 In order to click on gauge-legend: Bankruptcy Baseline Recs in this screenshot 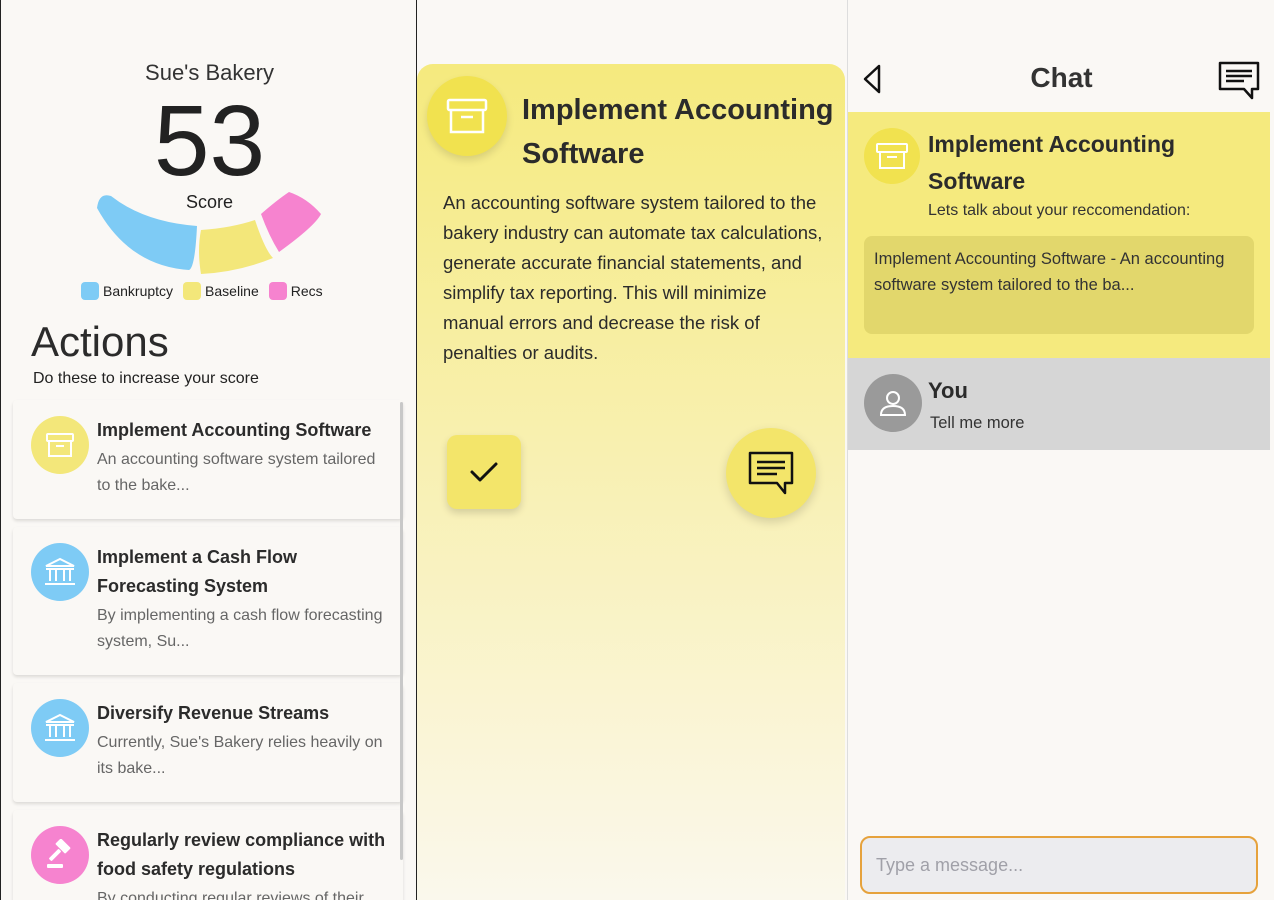, I will do `click(202, 291)`.